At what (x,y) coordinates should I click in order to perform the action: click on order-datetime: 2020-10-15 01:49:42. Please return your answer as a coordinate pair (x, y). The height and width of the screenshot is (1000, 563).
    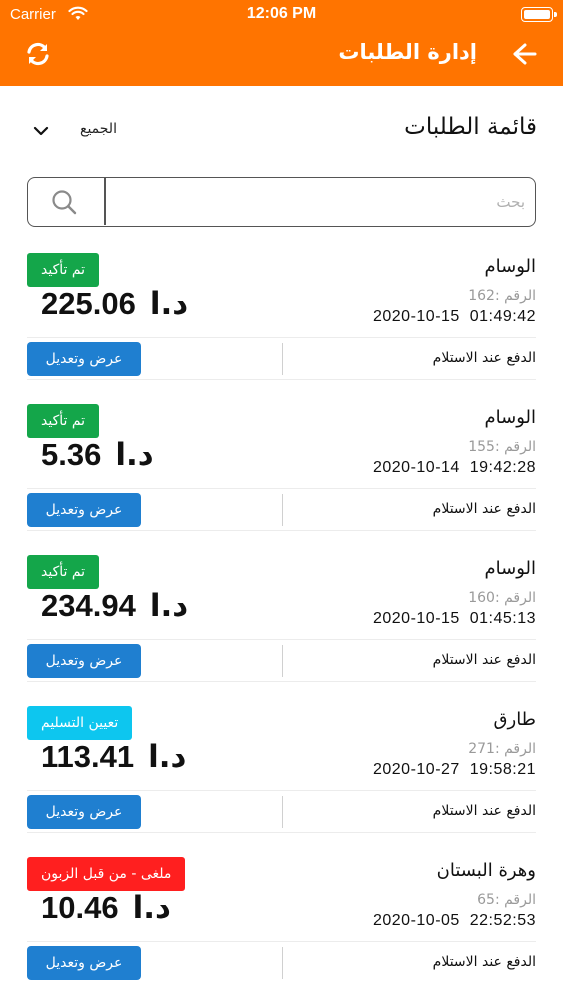
    Looking at the image, I should click on (454, 317).